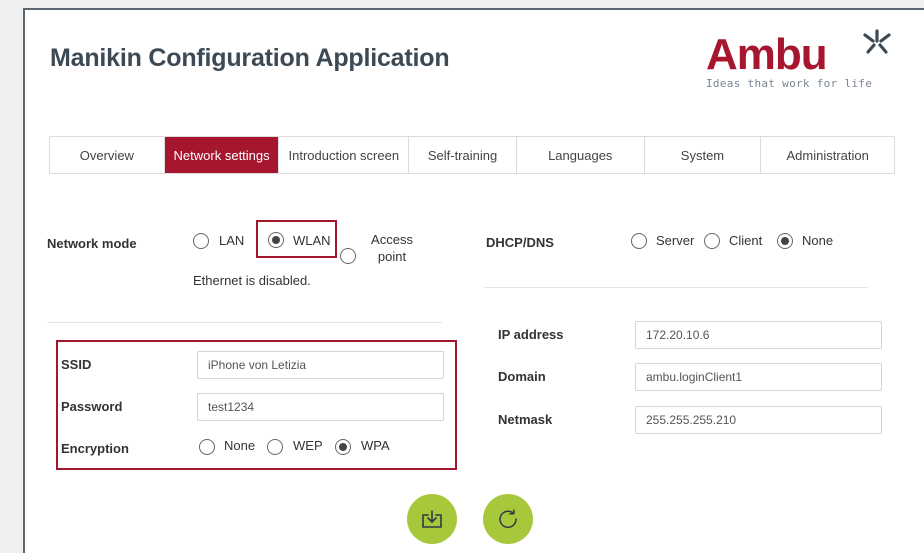 This screenshot has width=924, height=553. I want to click on radio-encryption-wpa-label: WPA, so click(375, 445).